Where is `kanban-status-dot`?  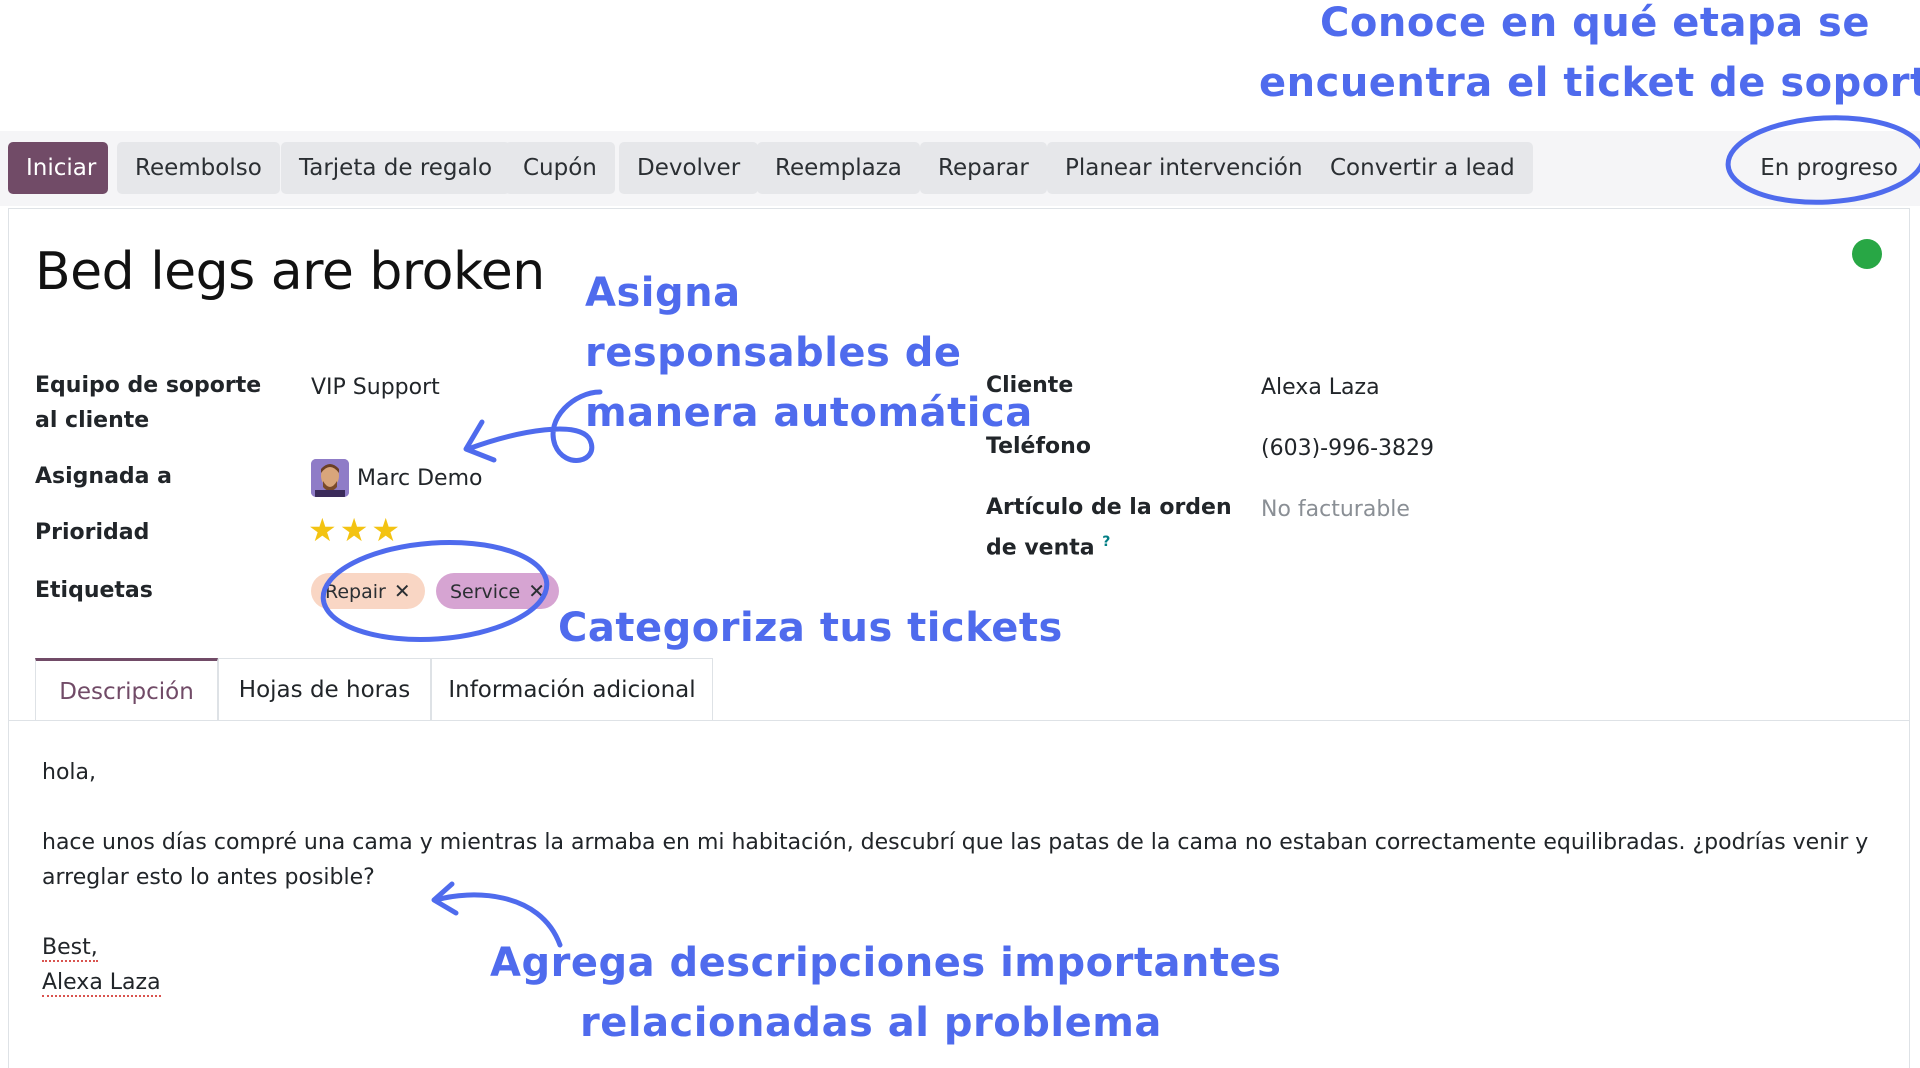 kanban-status-dot is located at coordinates (1867, 254).